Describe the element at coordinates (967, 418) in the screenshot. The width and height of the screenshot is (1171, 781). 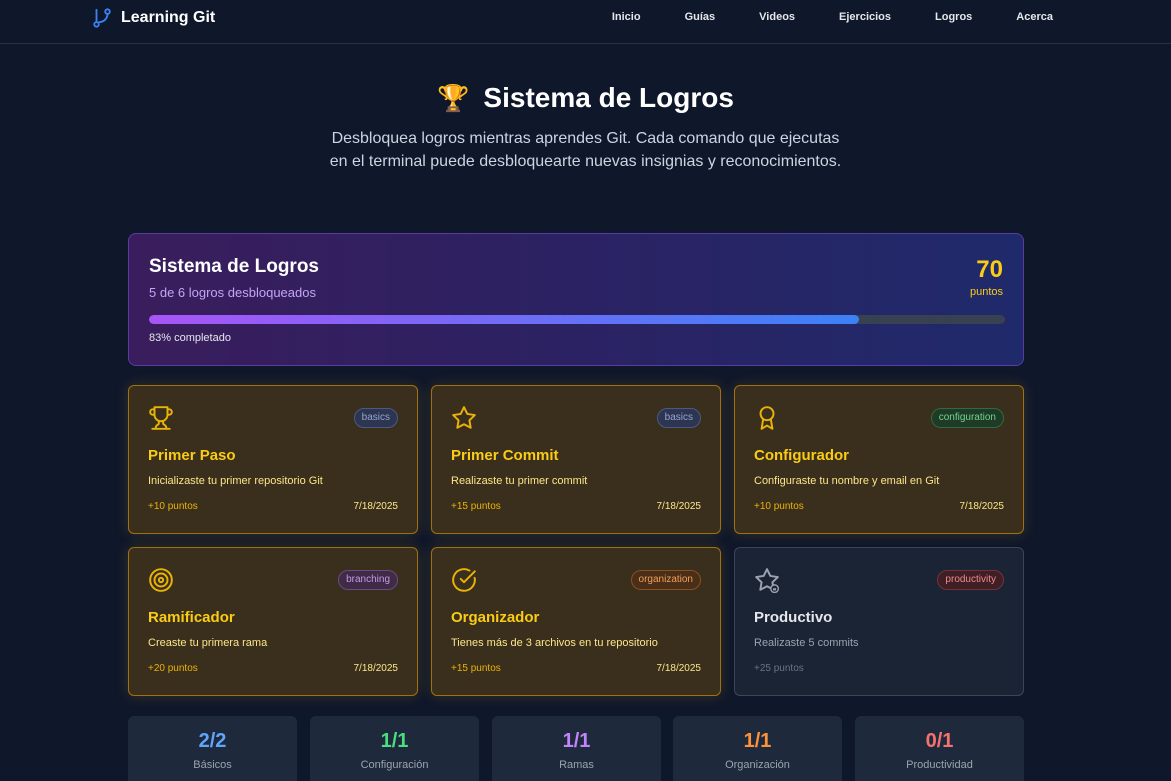
I see `category-badge: configuration` at that location.